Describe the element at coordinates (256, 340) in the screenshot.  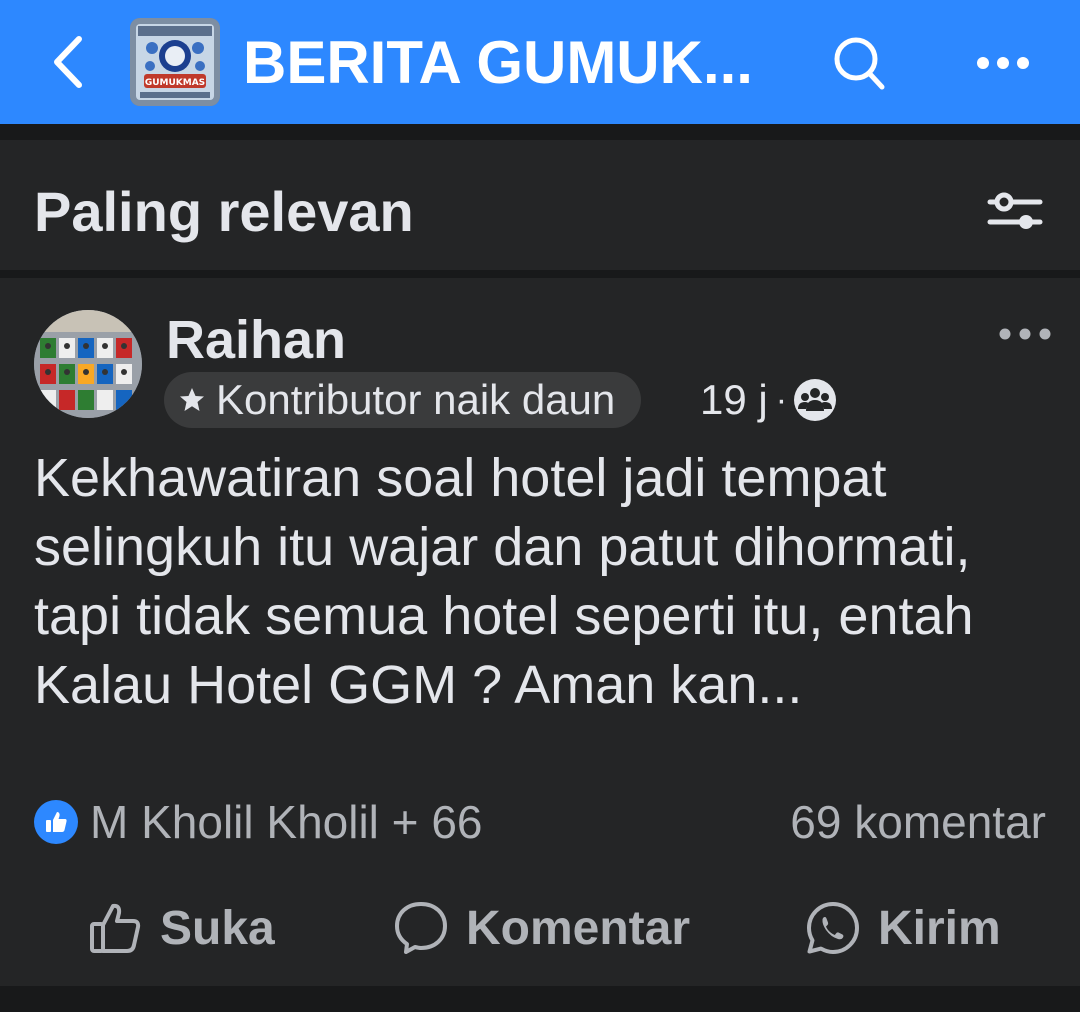
I see `author-name: Raihan` at that location.